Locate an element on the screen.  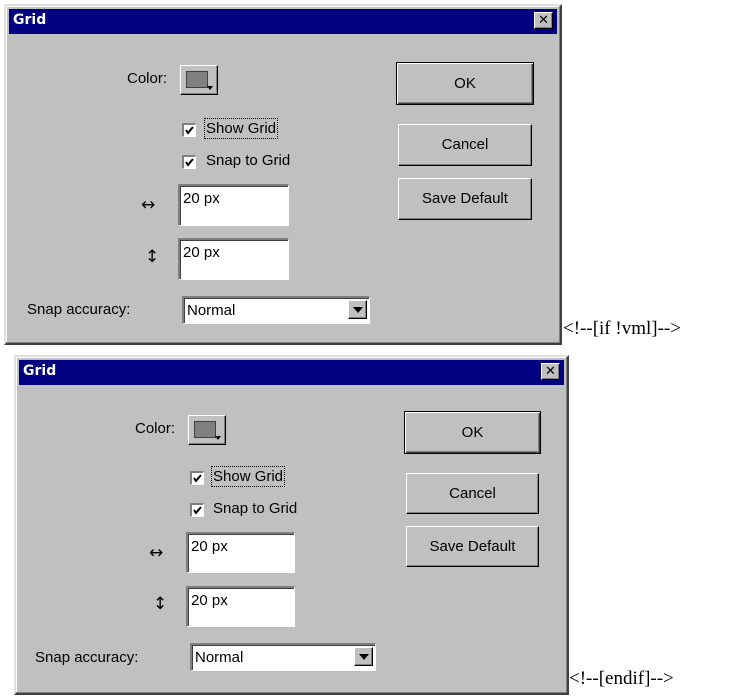
html-comment-text: <!--[if !vml]--> is located at coordinates (622, 328).